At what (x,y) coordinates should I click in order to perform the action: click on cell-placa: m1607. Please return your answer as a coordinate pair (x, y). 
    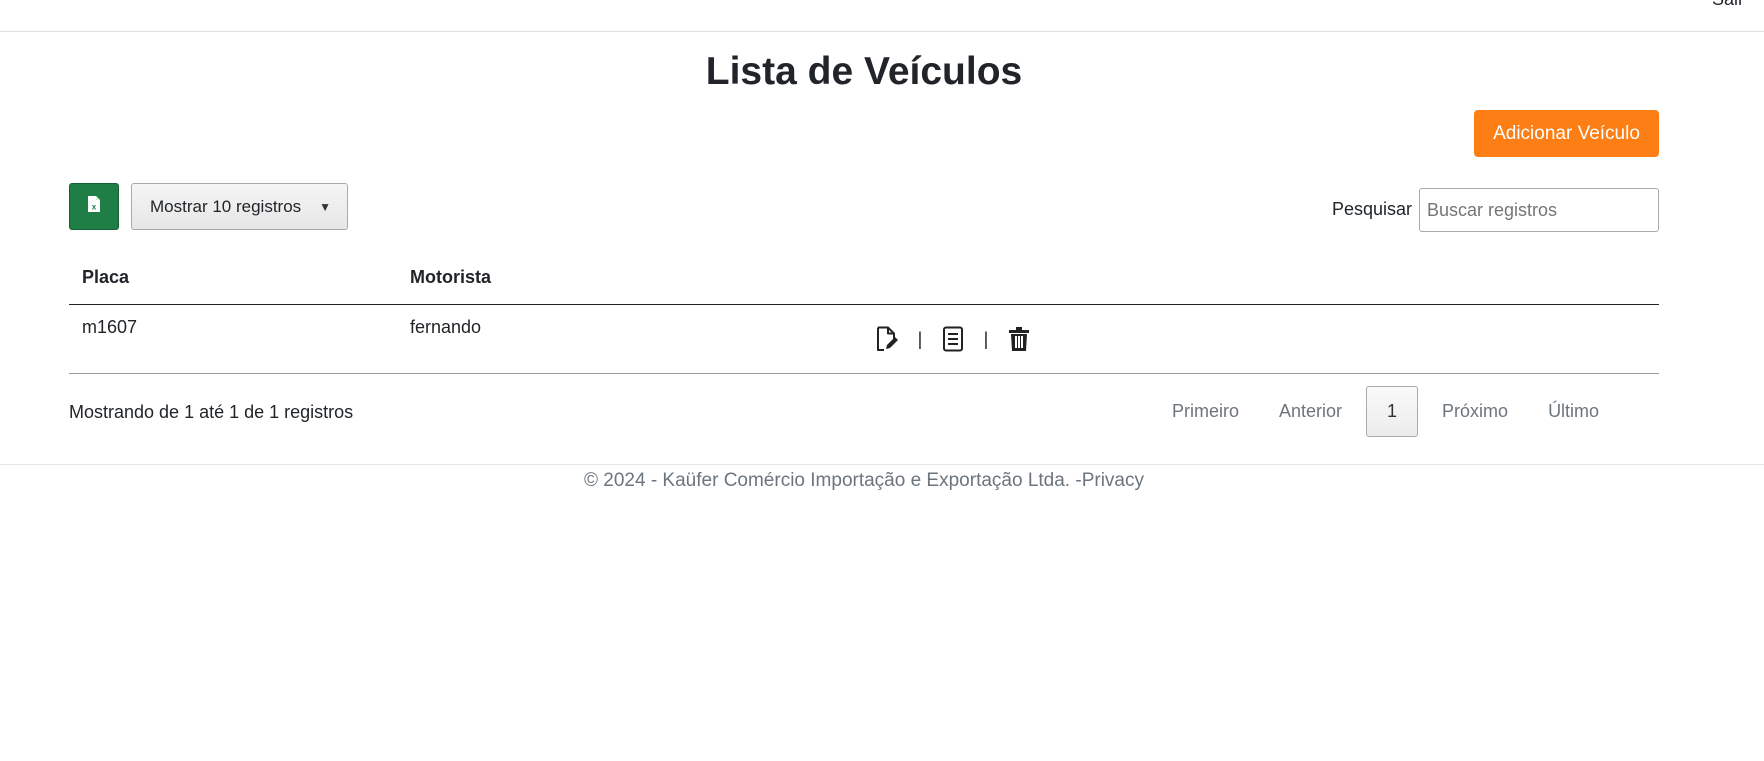
    Looking at the image, I should click on (110, 327).